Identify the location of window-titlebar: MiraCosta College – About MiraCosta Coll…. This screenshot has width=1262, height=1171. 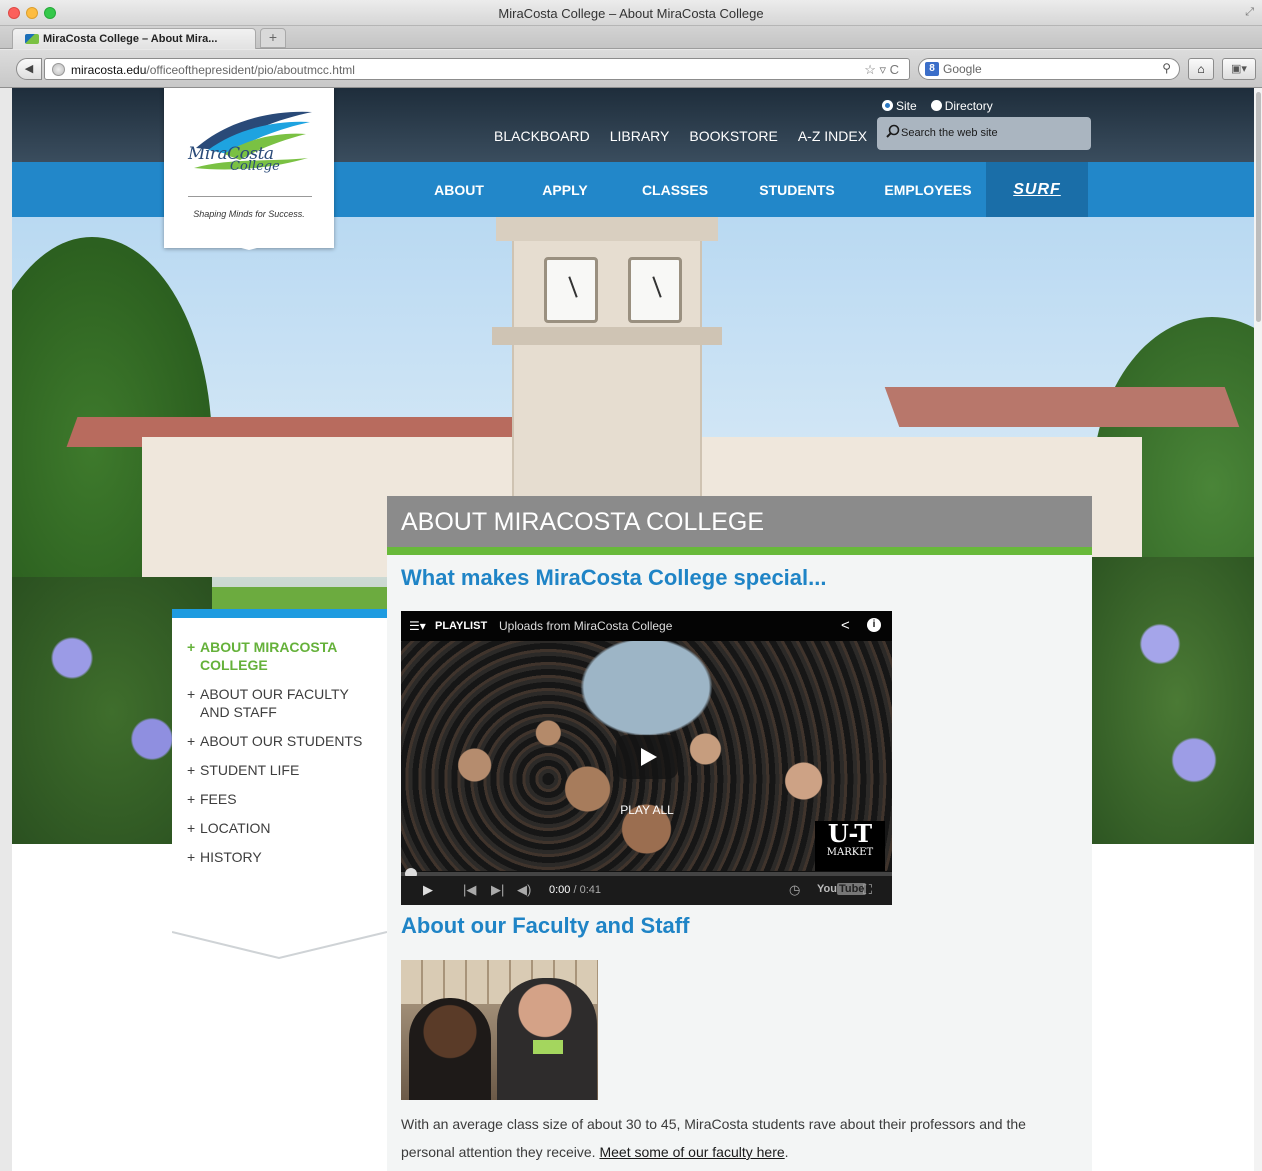
(631, 13).